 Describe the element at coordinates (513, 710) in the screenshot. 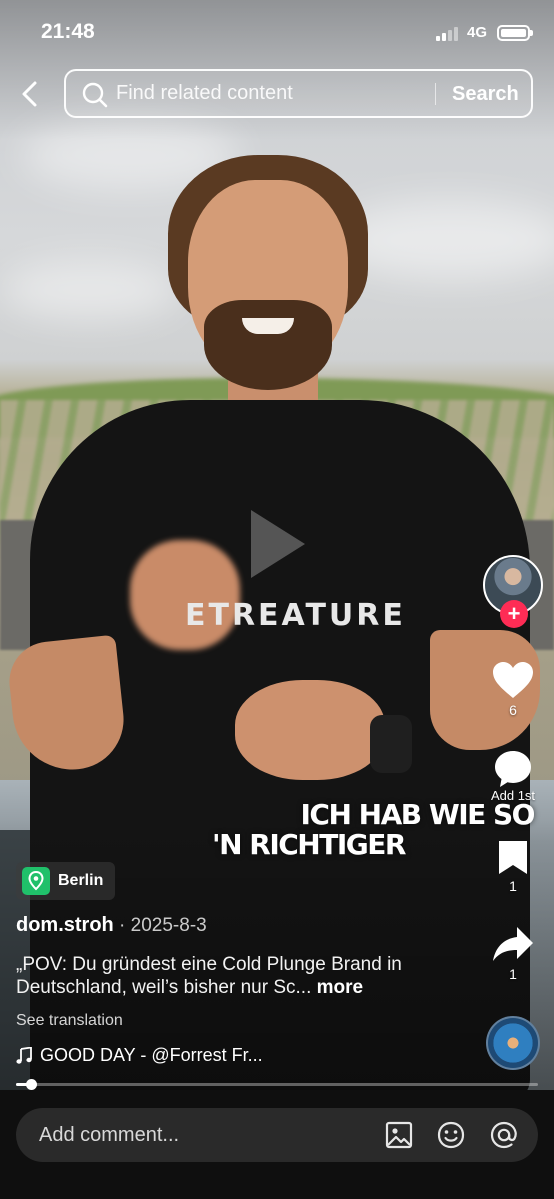

I see `like-count: 6` at that location.